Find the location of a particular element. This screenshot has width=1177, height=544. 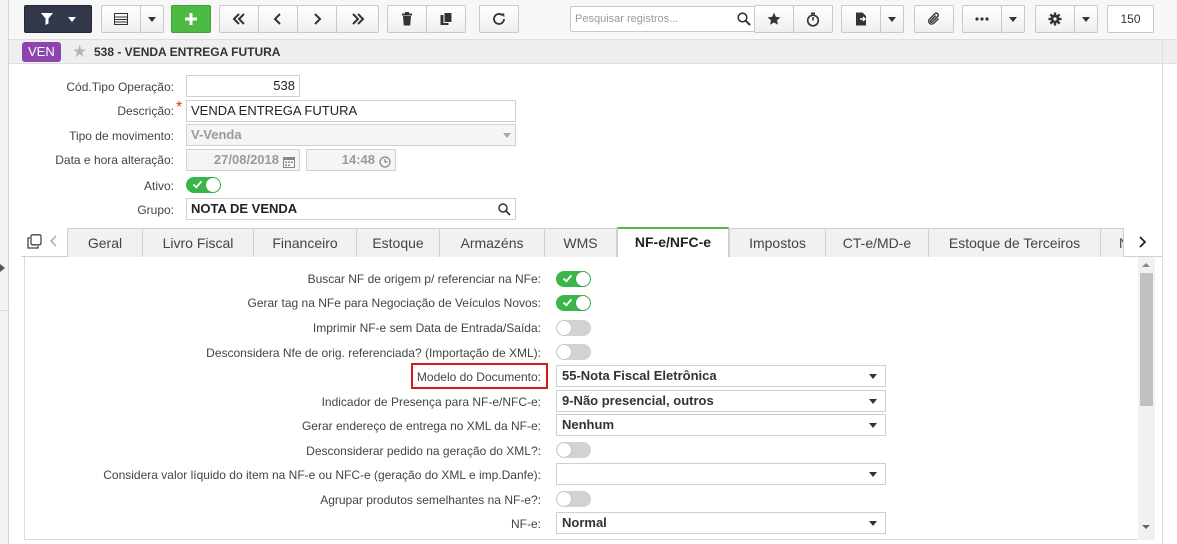

gerar-endereco-value: Nenhum is located at coordinates (588, 424).